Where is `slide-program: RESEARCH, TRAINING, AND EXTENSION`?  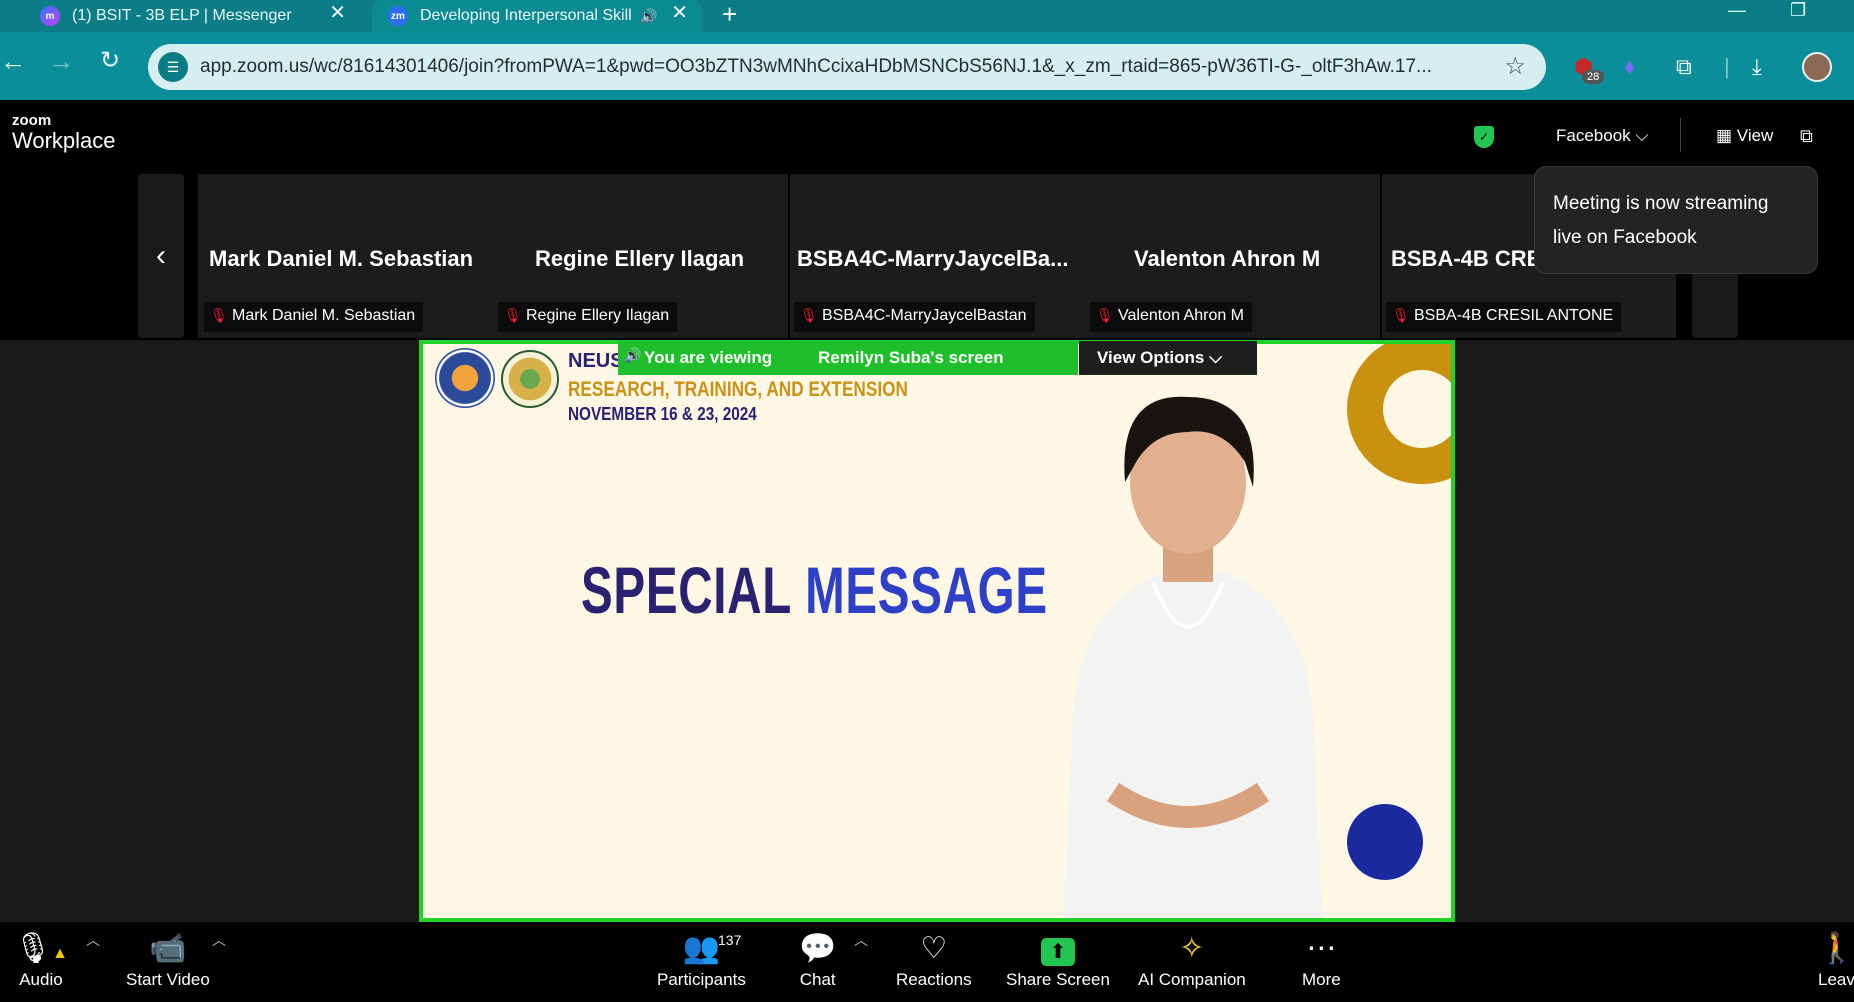 slide-program: RESEARCH, TRAINING, AND EXTENSION is located at coordinates (738, 389).